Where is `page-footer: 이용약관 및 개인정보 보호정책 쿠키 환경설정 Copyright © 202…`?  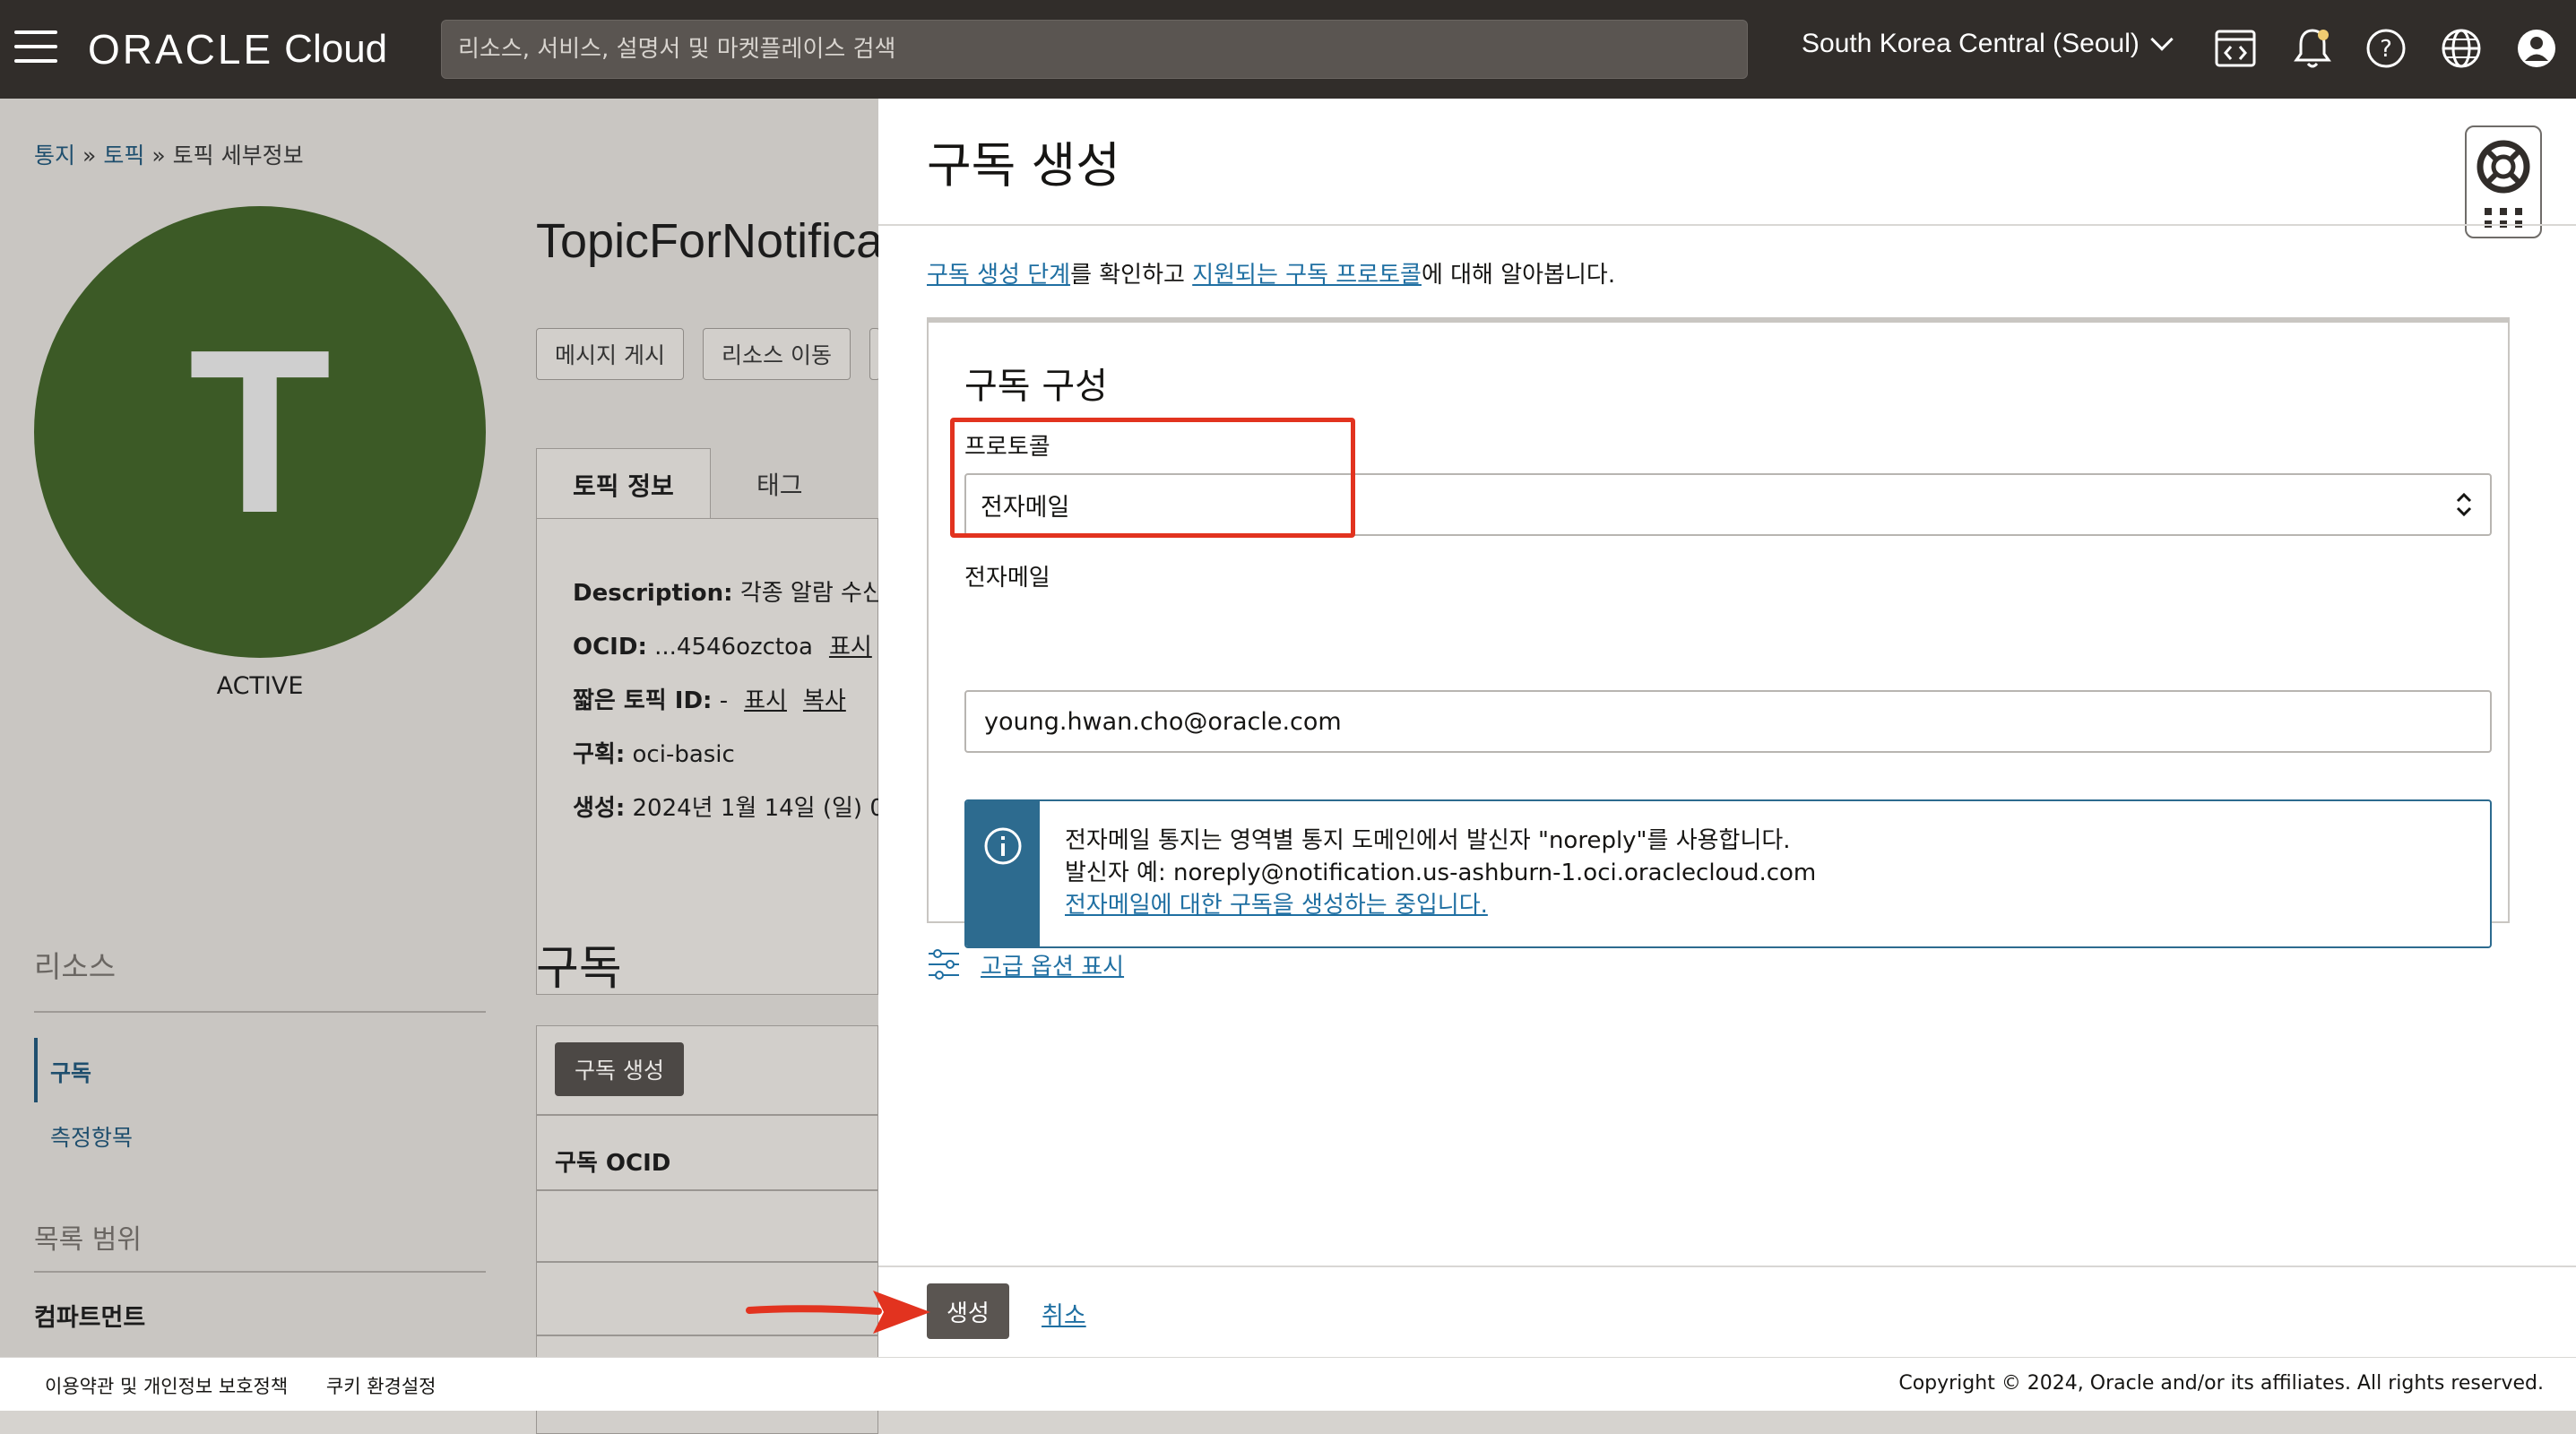
page-footer: 이용약관 및 개인정보 보호정책 쿠키 환경설정 Copyright © 202… is located at coordinates (1288, 1384).